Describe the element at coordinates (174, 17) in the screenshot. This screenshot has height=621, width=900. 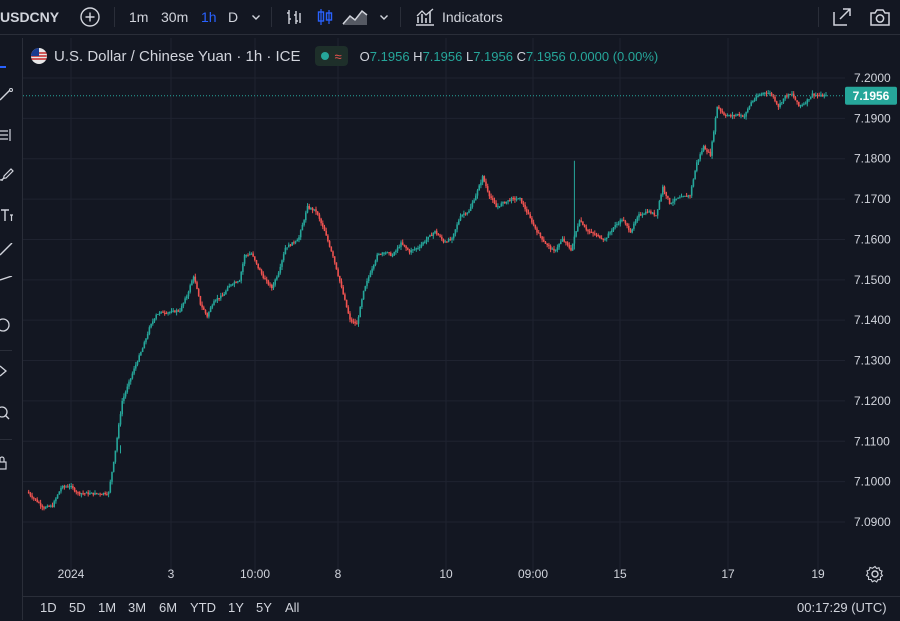
I see `interval-30m-button: 30m` at that location.